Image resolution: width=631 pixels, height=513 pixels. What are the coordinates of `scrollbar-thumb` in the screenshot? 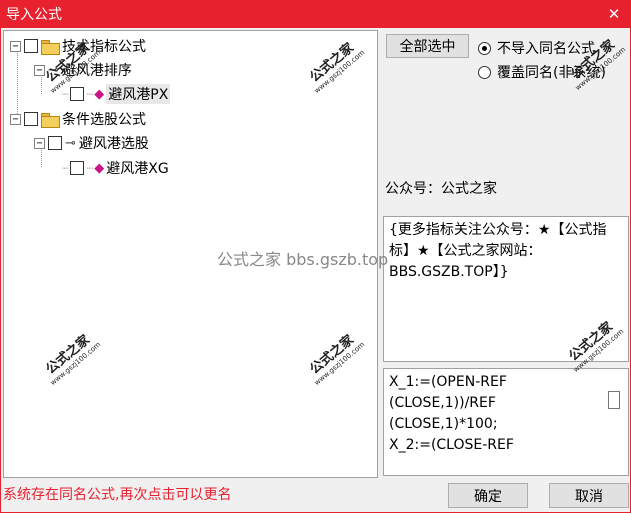 It's located at (614, 400).